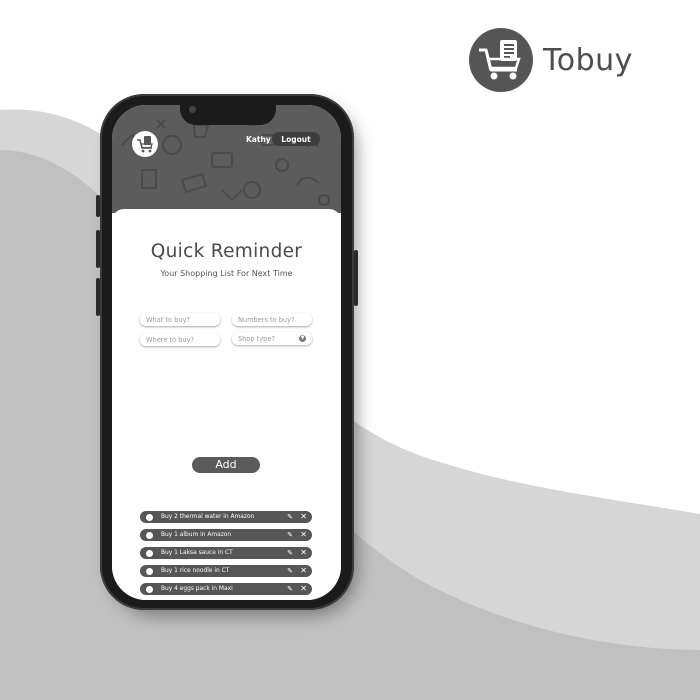 The width and height of the screenshot is (700, 700). I want to click on phone-button-right, so click(356, 278).